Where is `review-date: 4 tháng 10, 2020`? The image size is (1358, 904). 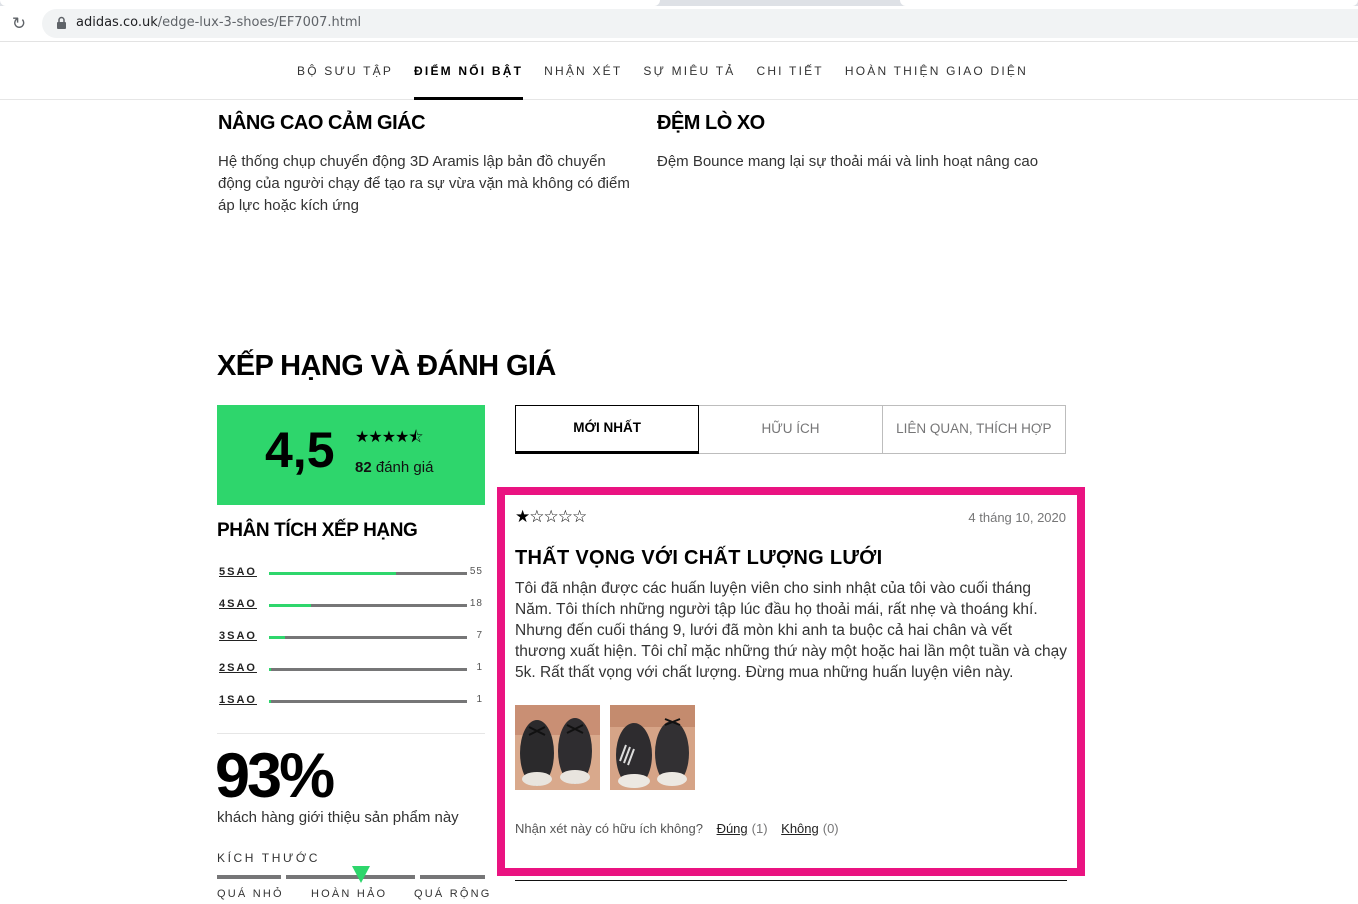 review-date: 4 tháng 10, 2020 is located at coordinates (1017, 517).